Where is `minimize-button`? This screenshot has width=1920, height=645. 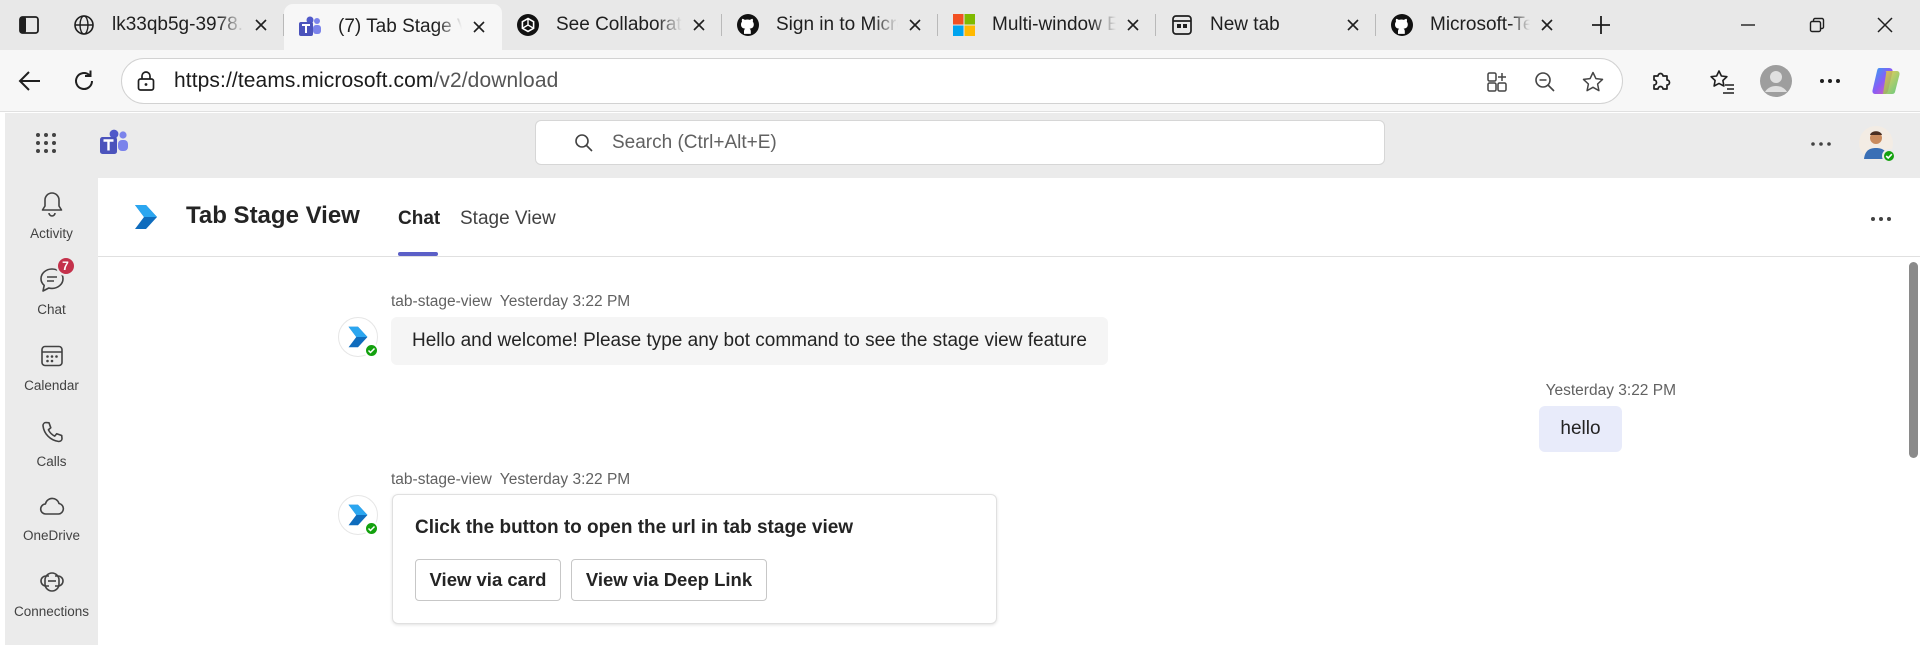
minimize-button is located at coordinates (1748, 25).